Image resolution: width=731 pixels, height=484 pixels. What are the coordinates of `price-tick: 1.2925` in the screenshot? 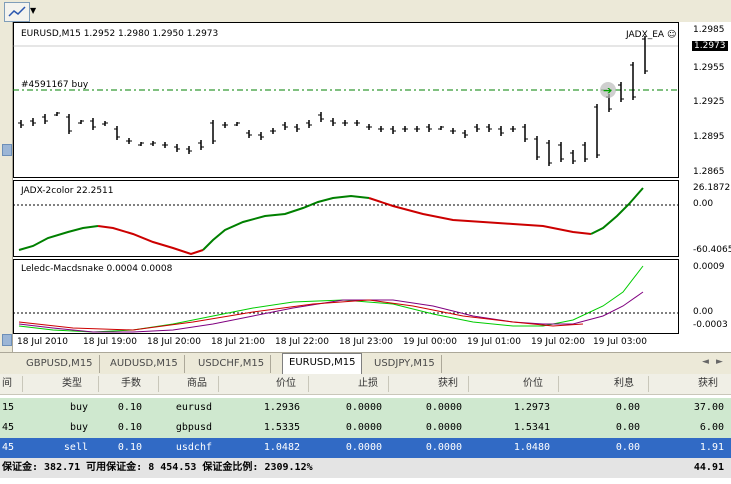 It's located at (709, 102).